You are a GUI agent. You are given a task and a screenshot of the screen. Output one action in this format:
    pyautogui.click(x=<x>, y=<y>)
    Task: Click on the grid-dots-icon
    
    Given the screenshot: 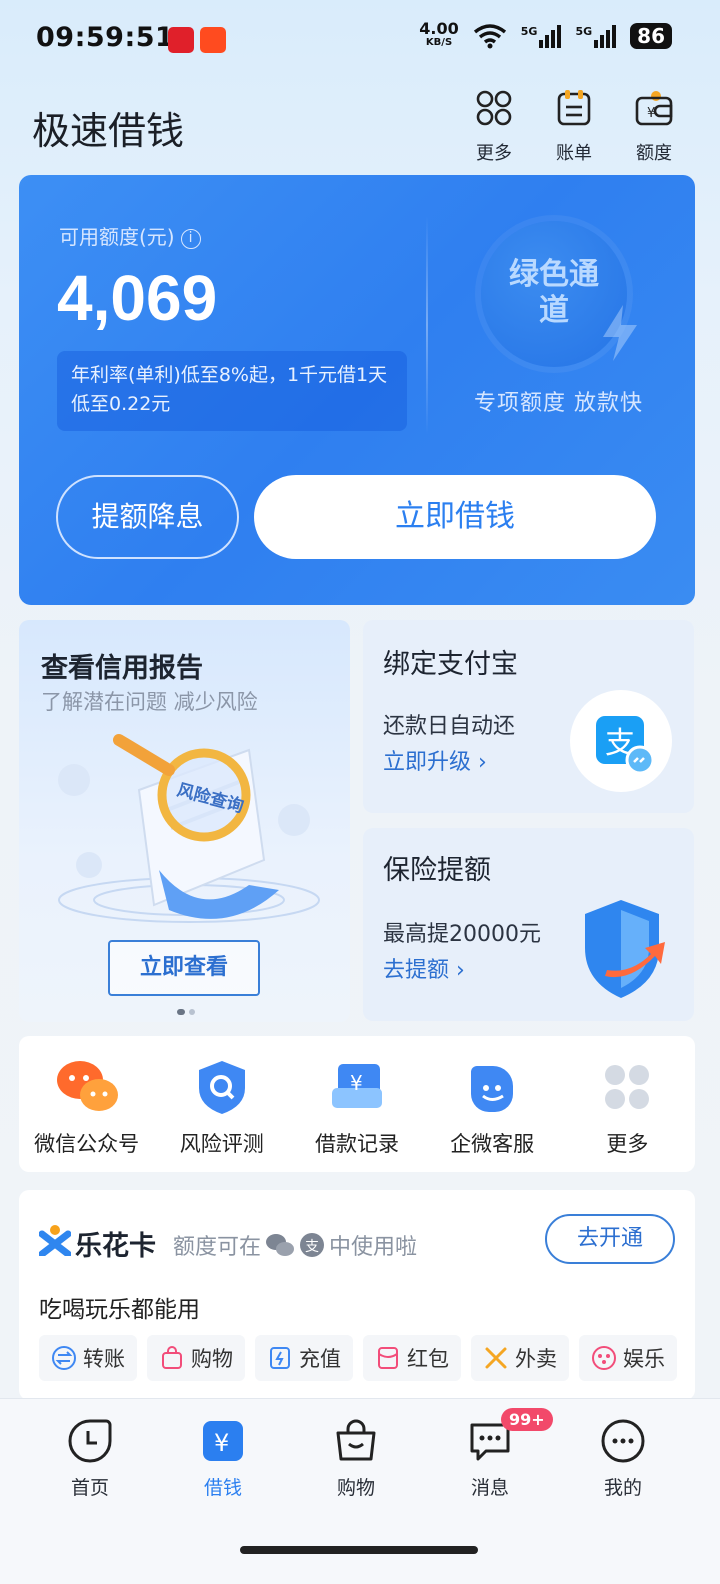 What is the action you would take?
    pyautogui.click(x=494, y=108)
    